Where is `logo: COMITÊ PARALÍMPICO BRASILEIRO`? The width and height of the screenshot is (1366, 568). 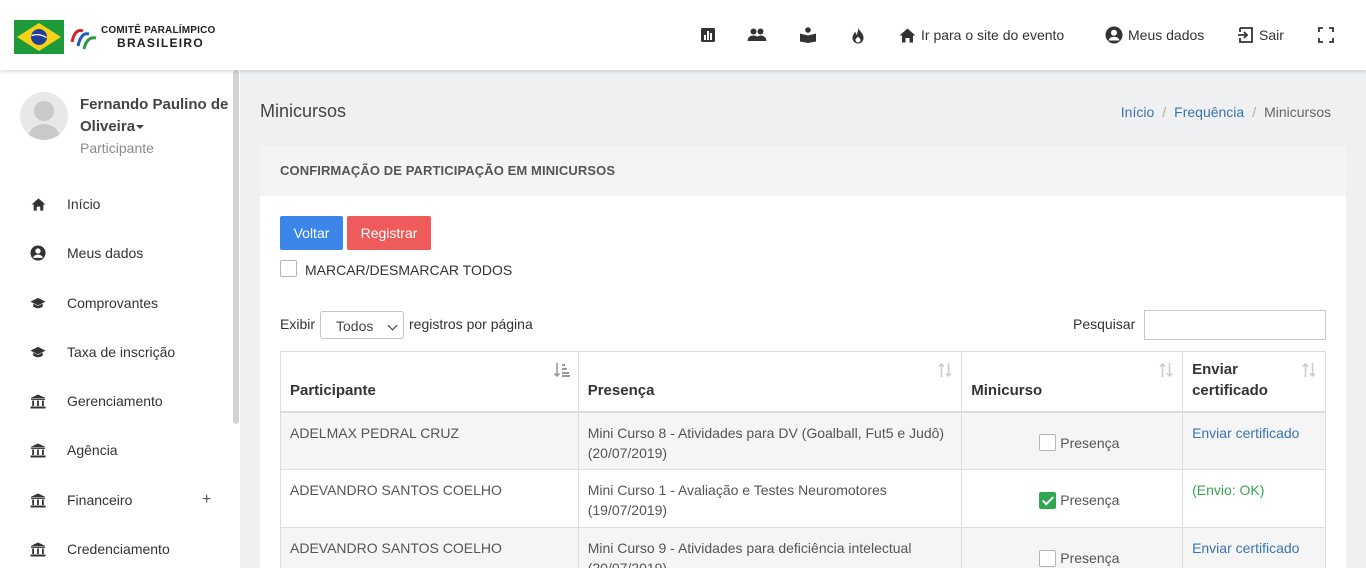
logo: COMITÊ PARALÍMPICO BRASILEIRO is located at coordinates (115, 37).